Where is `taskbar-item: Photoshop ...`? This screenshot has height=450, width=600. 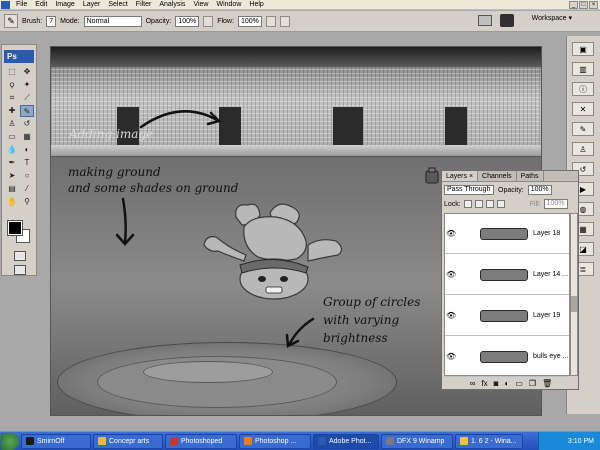
taskbar-item: Photoshop ... is located at coordinates (275, 441).